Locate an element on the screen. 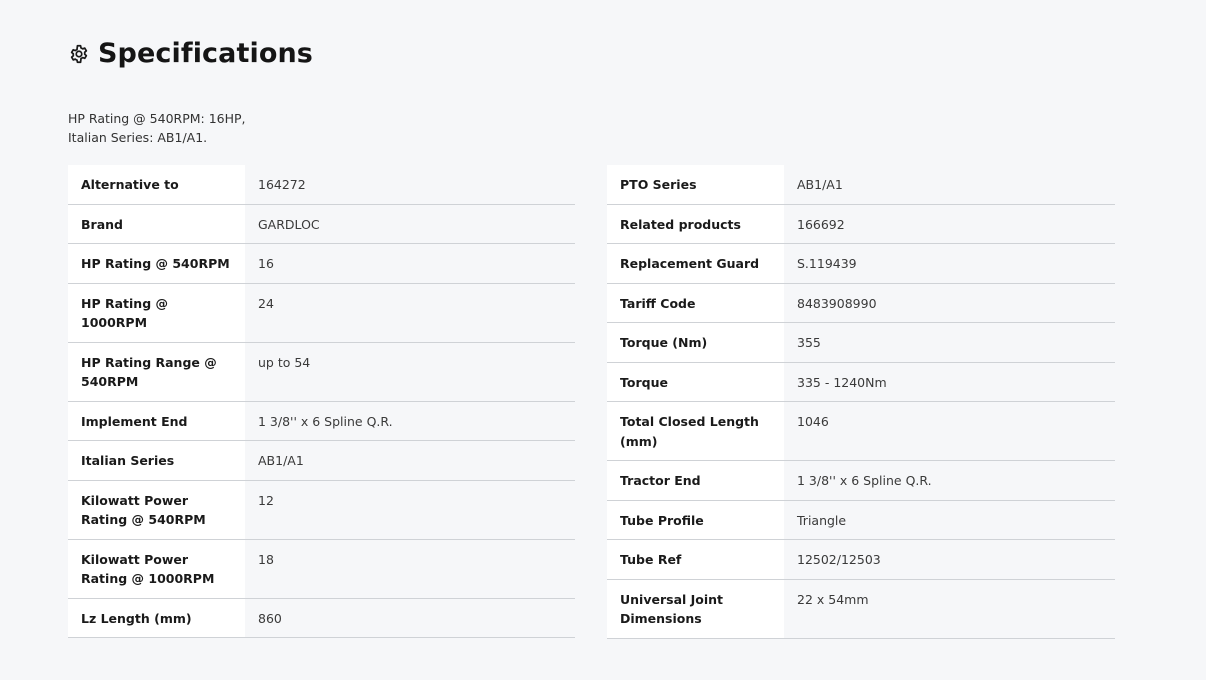  spec-value: GARDLOC is located at coordinates (410, 224).